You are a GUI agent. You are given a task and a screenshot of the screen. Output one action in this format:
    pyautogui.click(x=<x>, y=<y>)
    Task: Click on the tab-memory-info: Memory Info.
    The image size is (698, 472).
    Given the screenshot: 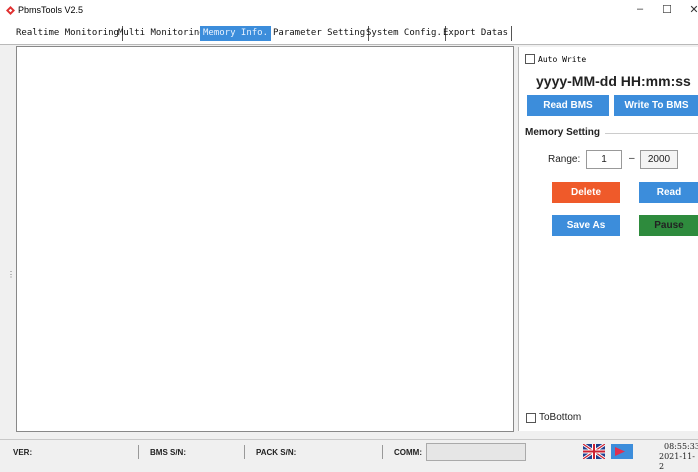 What is the action you would take?
    pyautogui.click(x=236, y=33)
    